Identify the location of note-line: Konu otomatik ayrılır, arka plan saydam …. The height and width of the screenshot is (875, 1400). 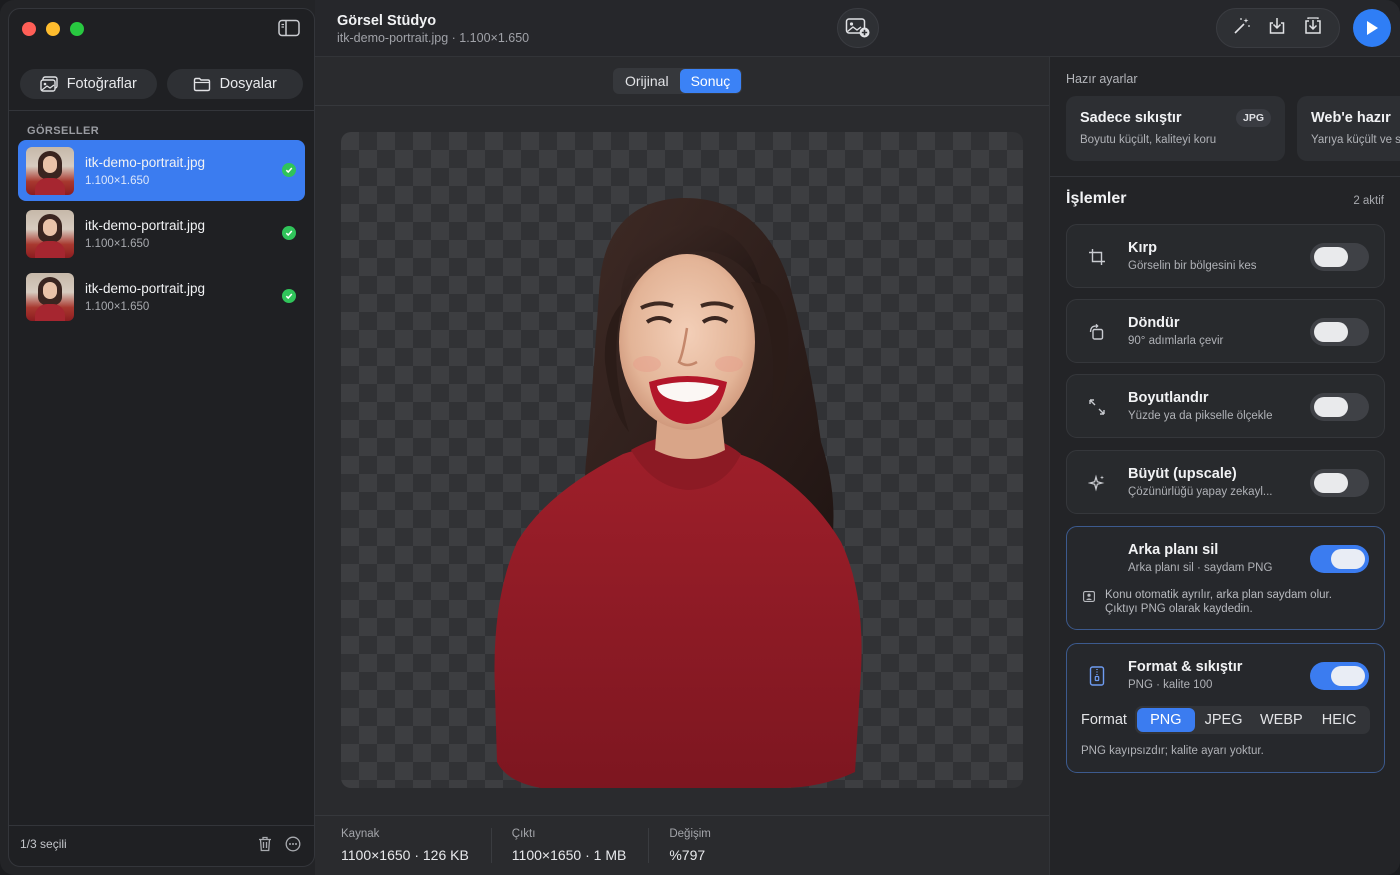
(1218, 595).